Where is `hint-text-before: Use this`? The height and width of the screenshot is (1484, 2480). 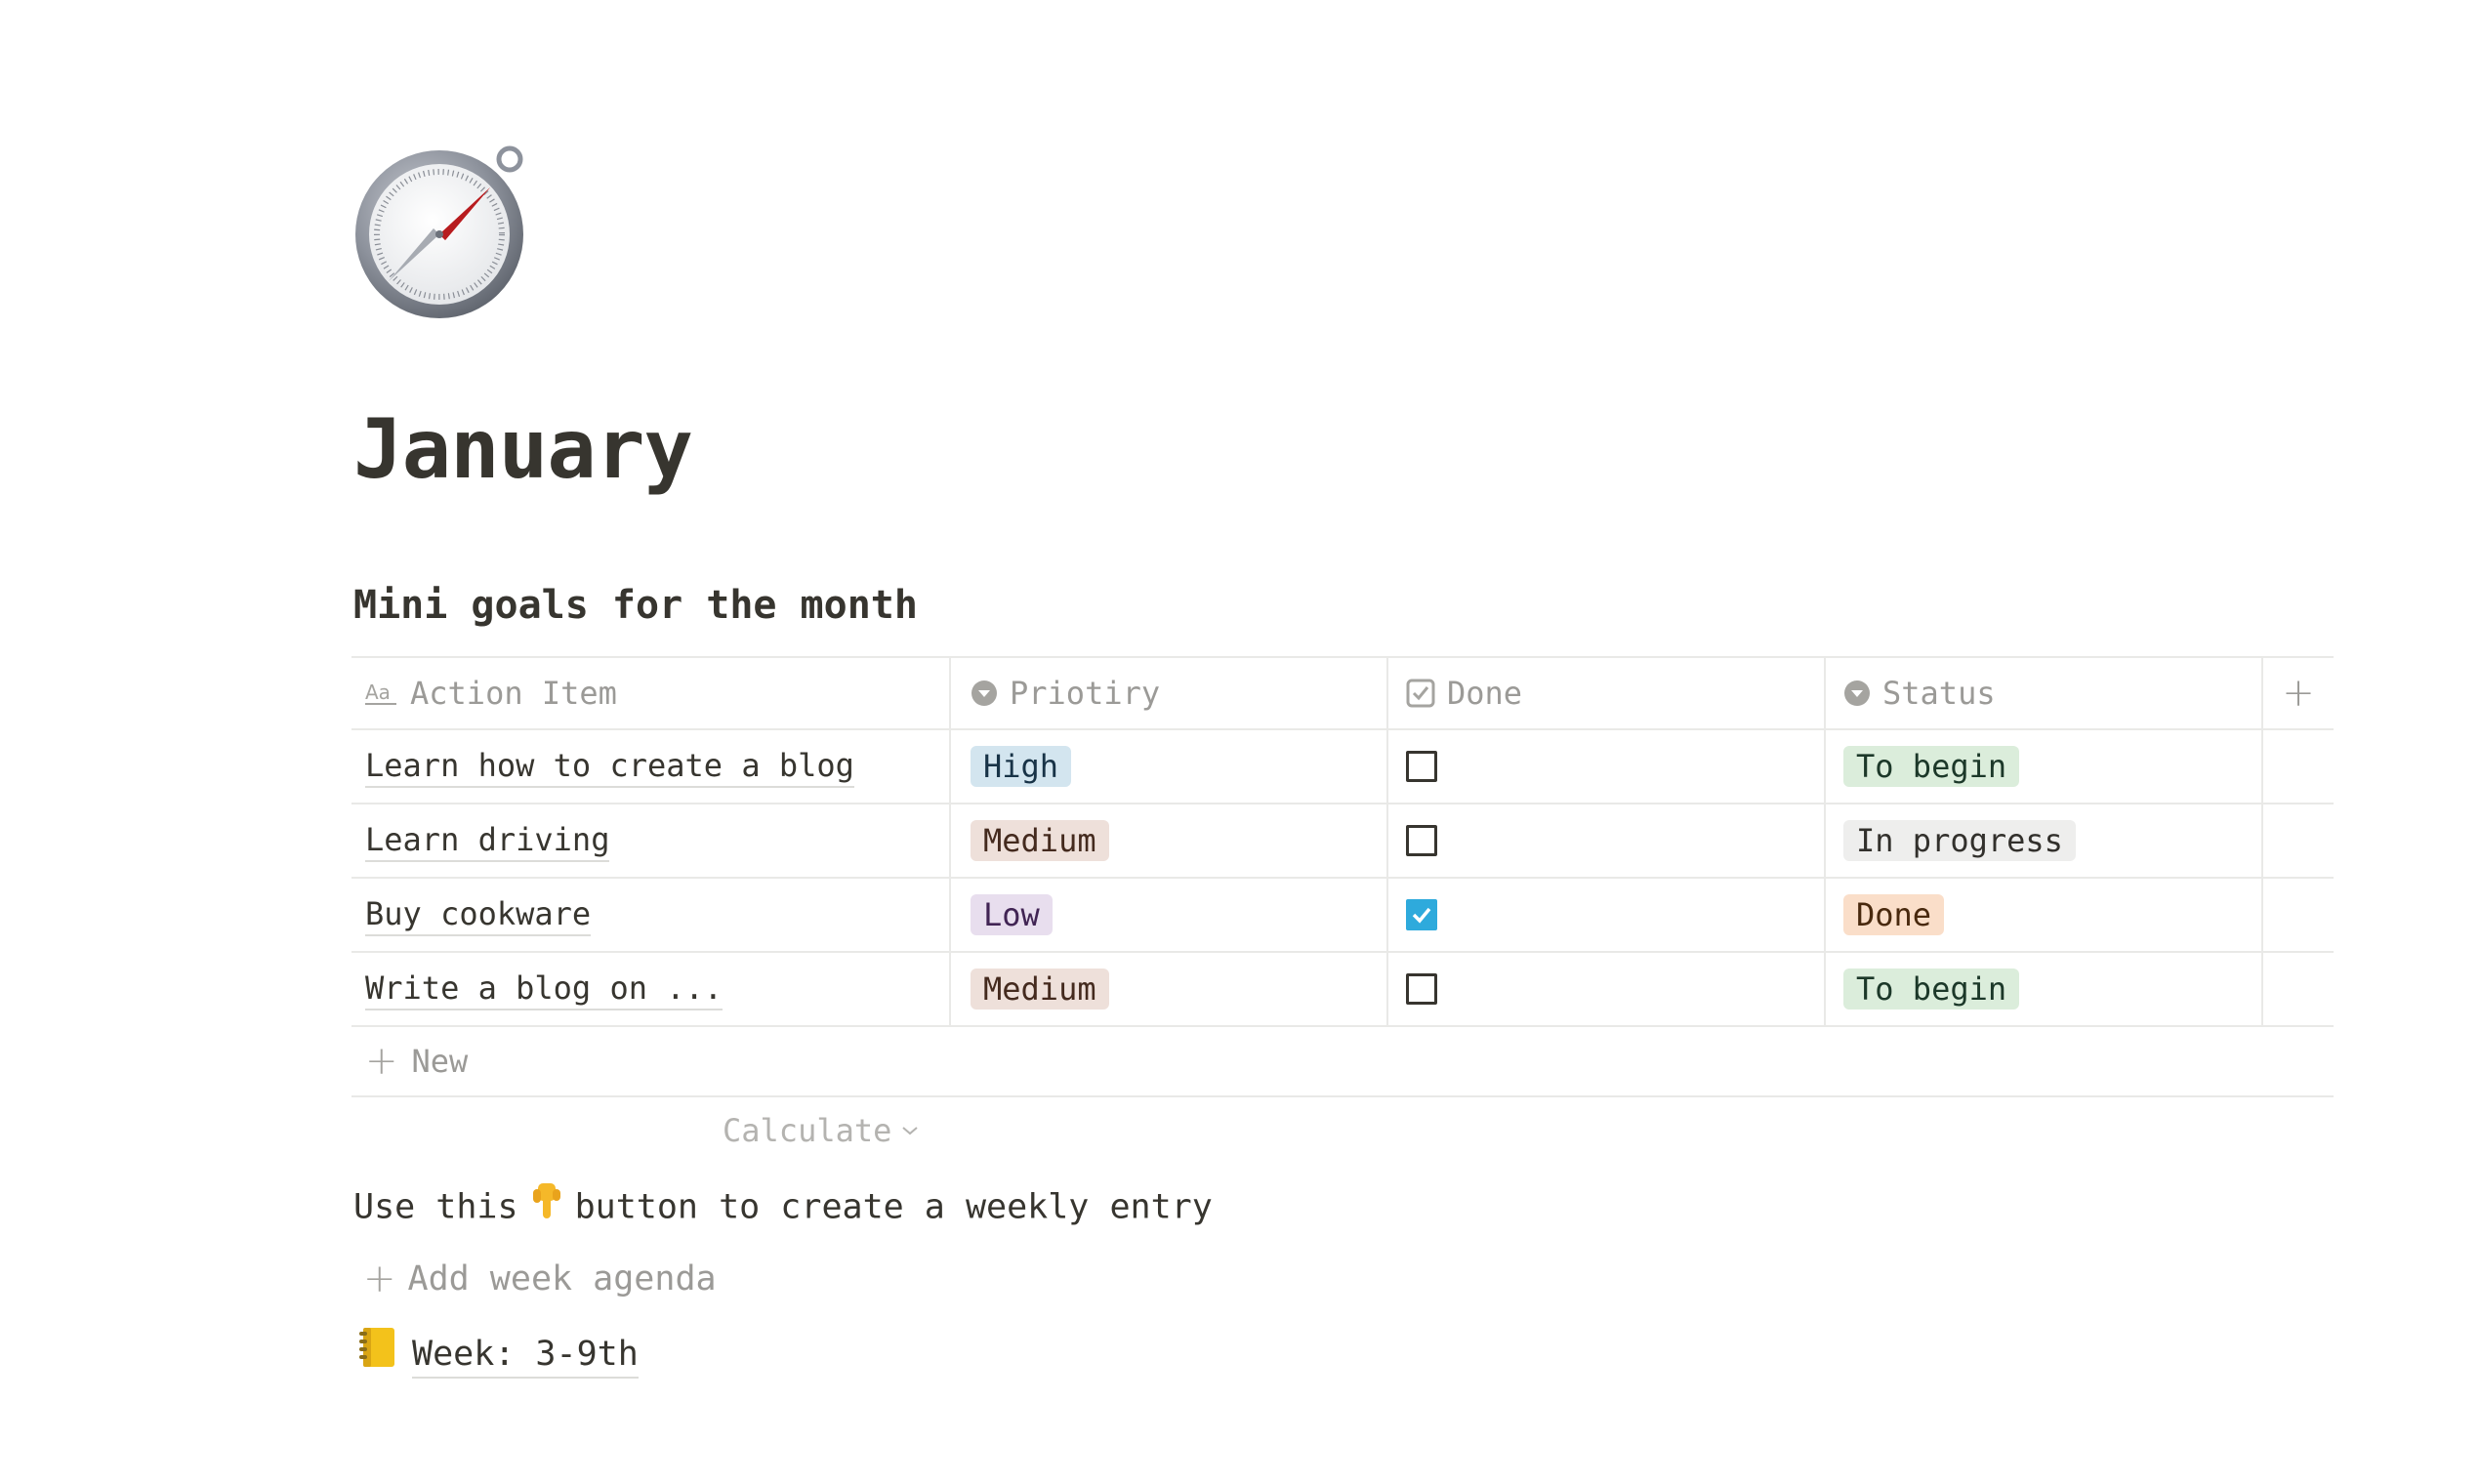 hint-text-before: Use this is located at coordinates (435, 1207).